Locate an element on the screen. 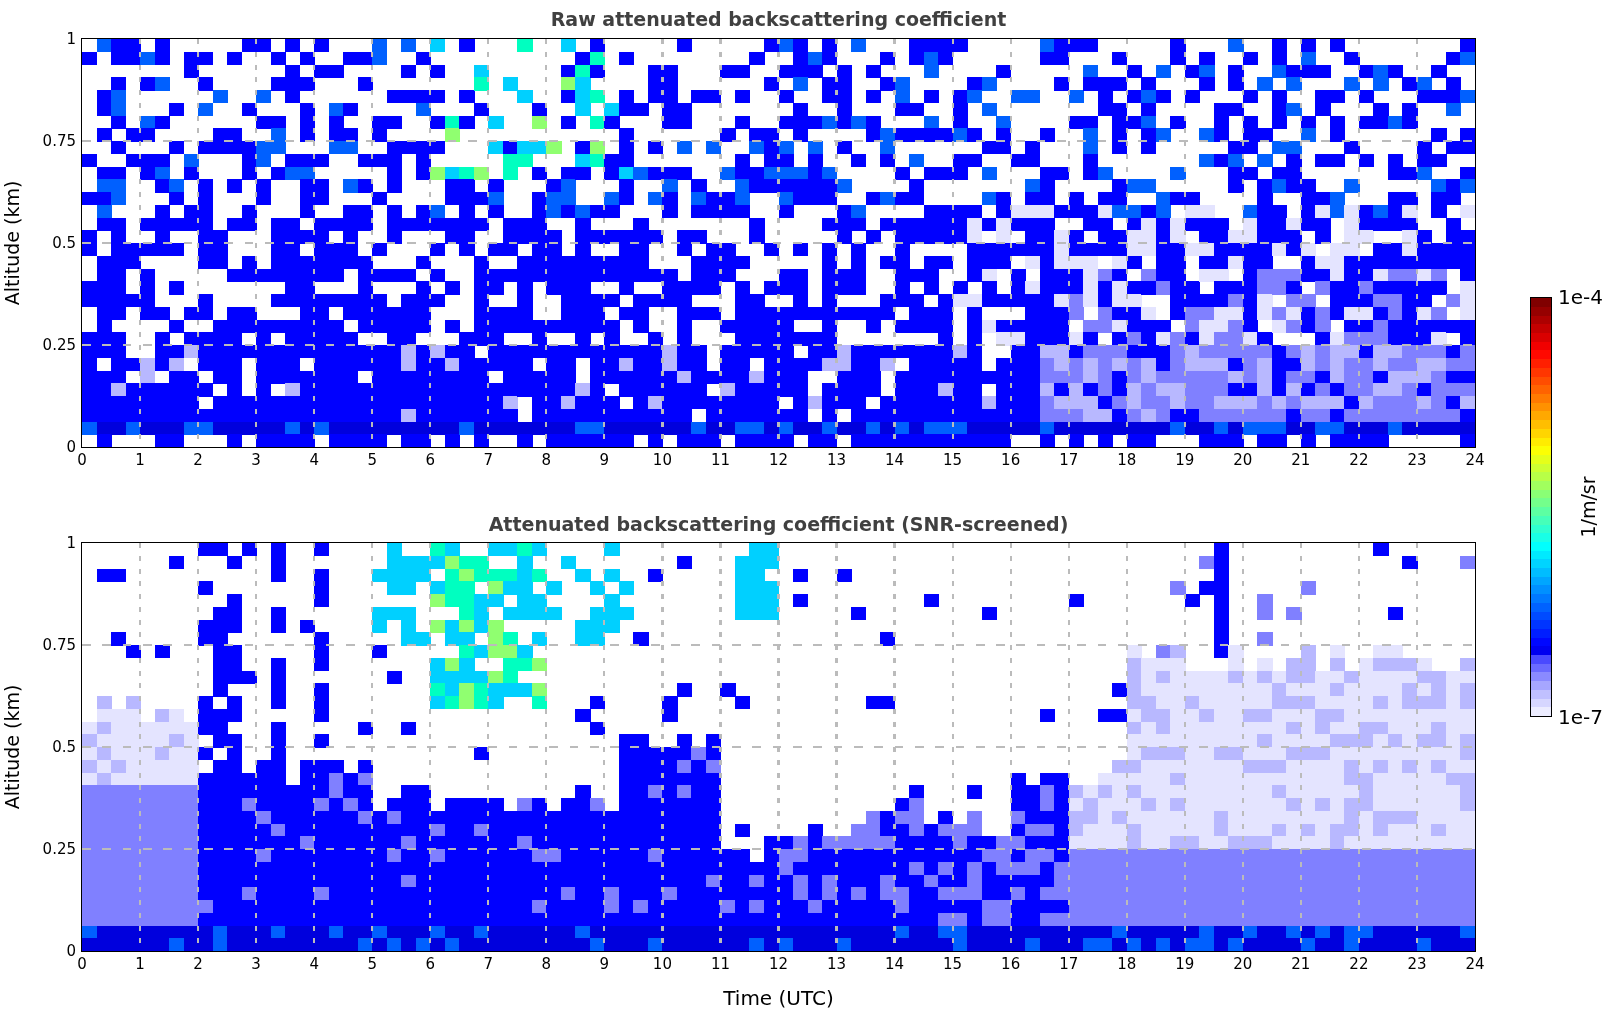  colorbar-label: 1e-7 is located at coordinates (1580, 717).